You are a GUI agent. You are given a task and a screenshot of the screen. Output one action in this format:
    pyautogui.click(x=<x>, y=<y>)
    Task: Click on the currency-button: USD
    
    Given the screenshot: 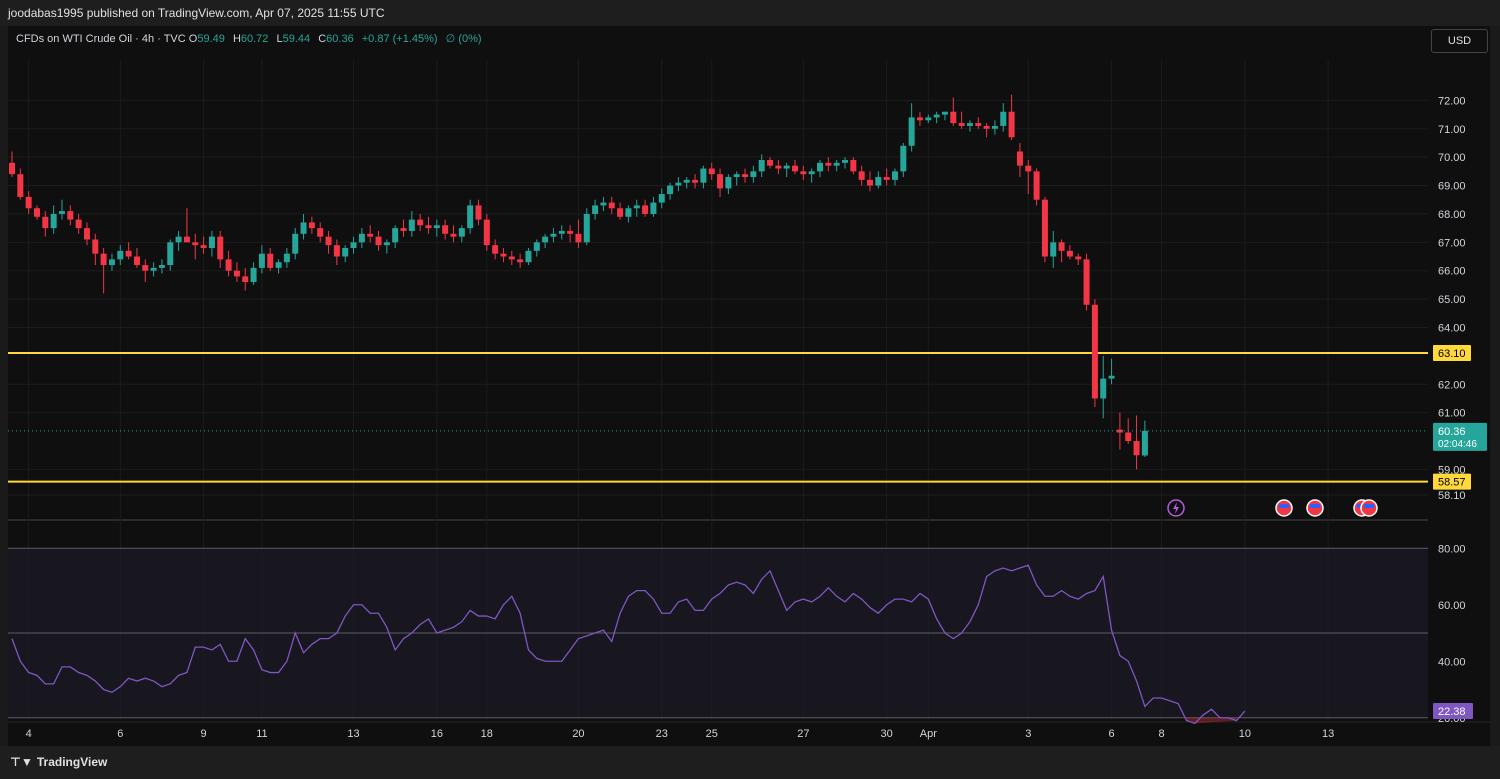 What is the action you would take?
    pyautogui.click(x=1459, y=41)
    